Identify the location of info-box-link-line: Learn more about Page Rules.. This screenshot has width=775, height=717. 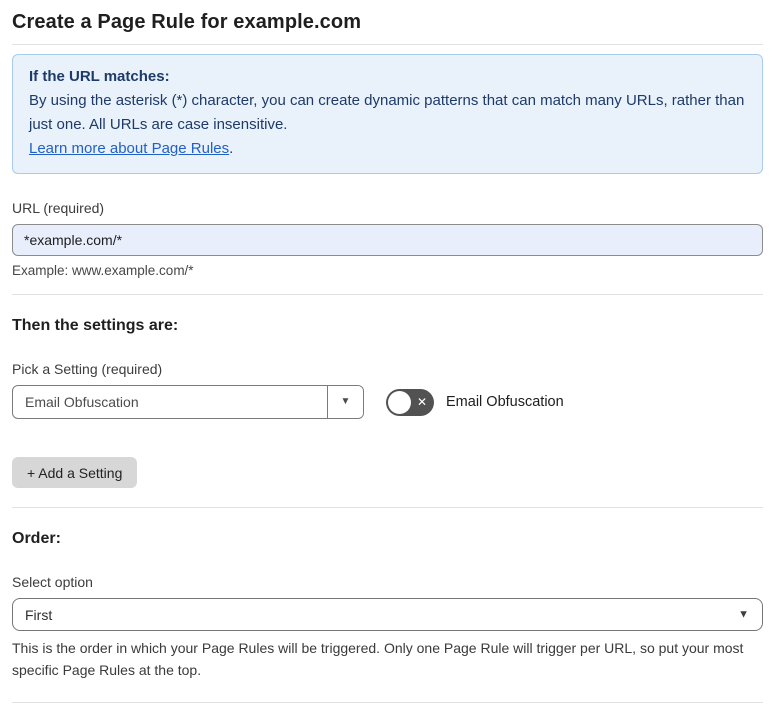
(387, 149).